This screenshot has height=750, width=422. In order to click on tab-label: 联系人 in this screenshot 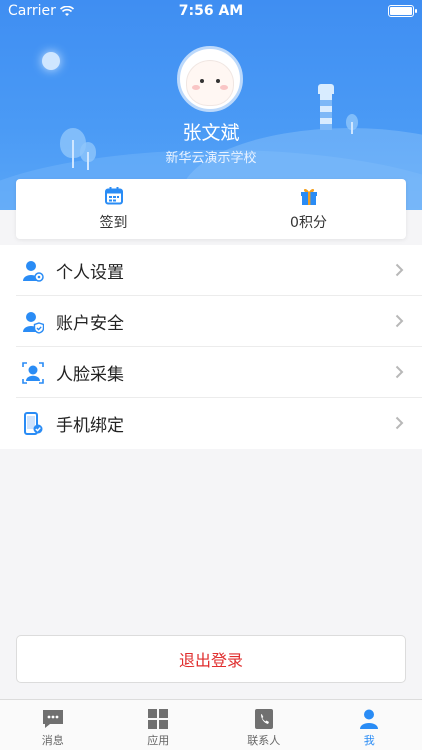, I will do `click(264, 740)`.